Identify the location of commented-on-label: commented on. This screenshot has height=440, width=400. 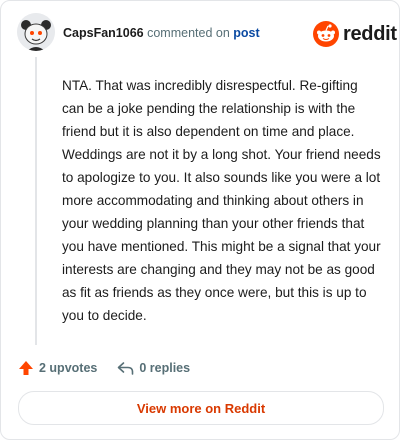
(188, 33).